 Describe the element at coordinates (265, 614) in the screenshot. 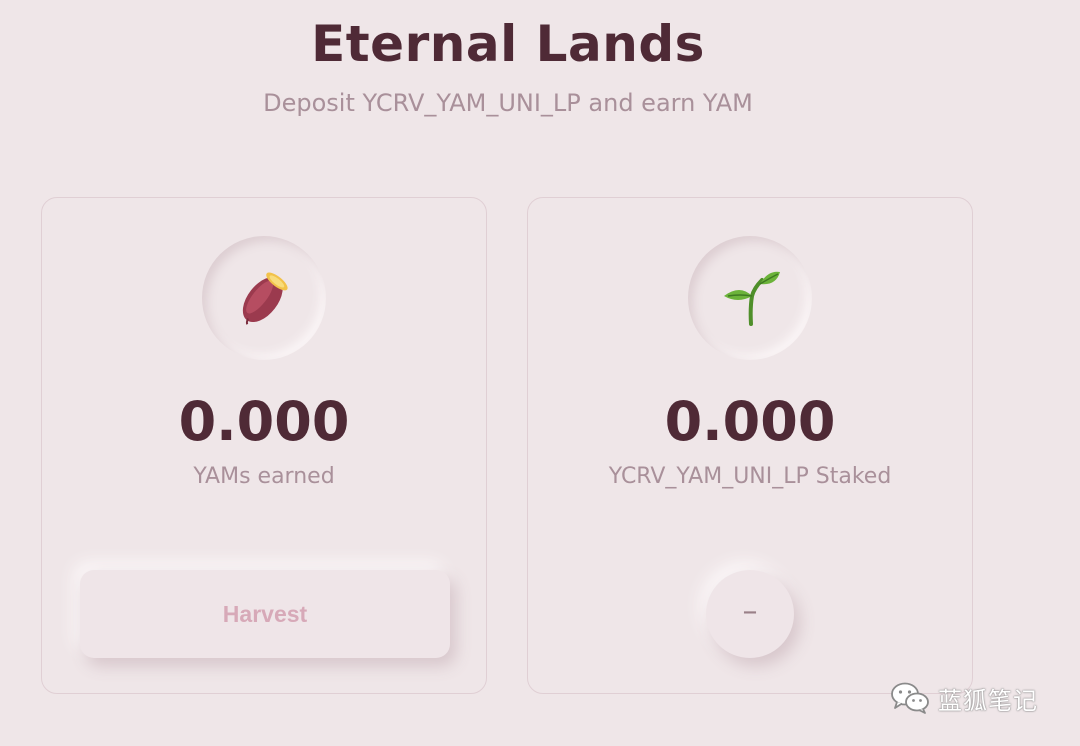

I see `harvest-button: Harvest` at that location.